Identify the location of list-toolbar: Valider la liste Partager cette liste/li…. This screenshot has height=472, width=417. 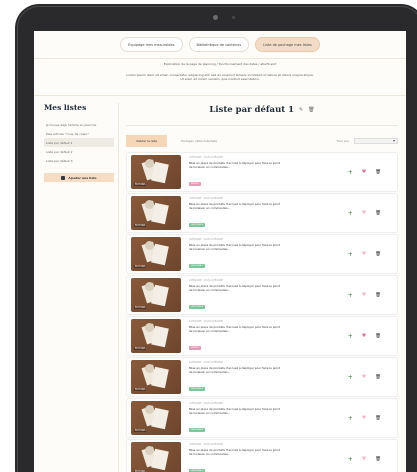
(262, 141).